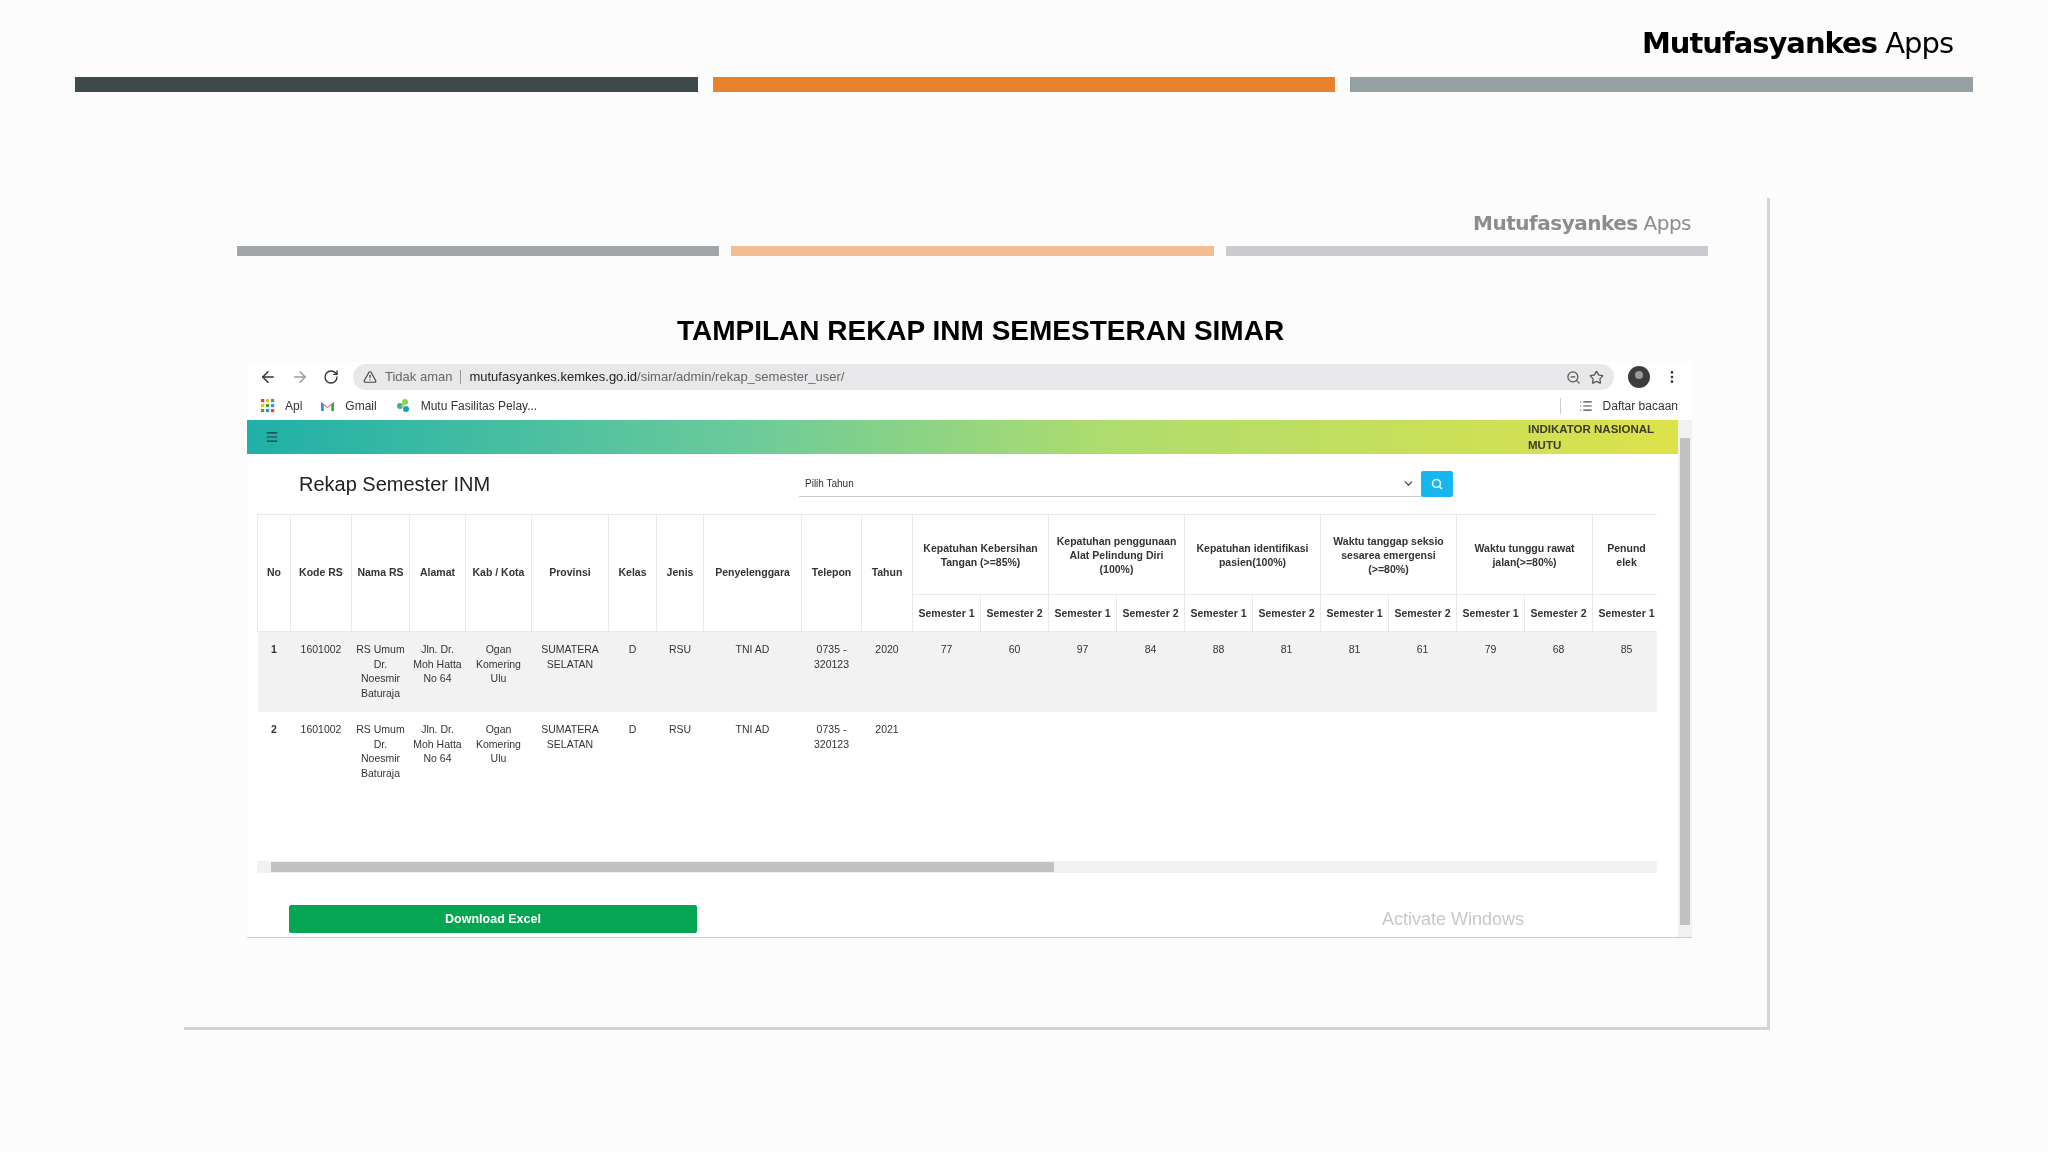 This screenshot has height=1152, width=2048. I want to click on column-header: Waktu tunggu rawat jalan(>=80%), so click(1524, 554).